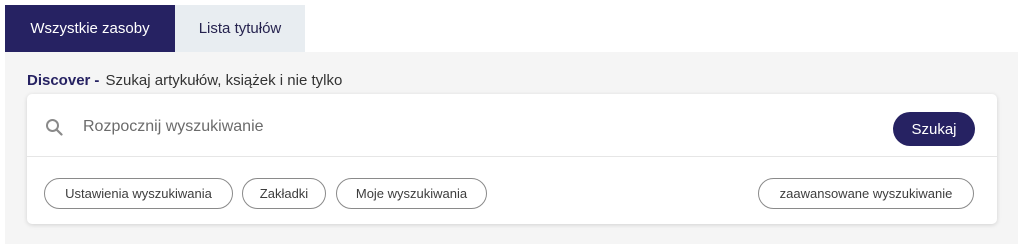  I want to click on tab-title-list: Lista tytułów, so click(240, 28).